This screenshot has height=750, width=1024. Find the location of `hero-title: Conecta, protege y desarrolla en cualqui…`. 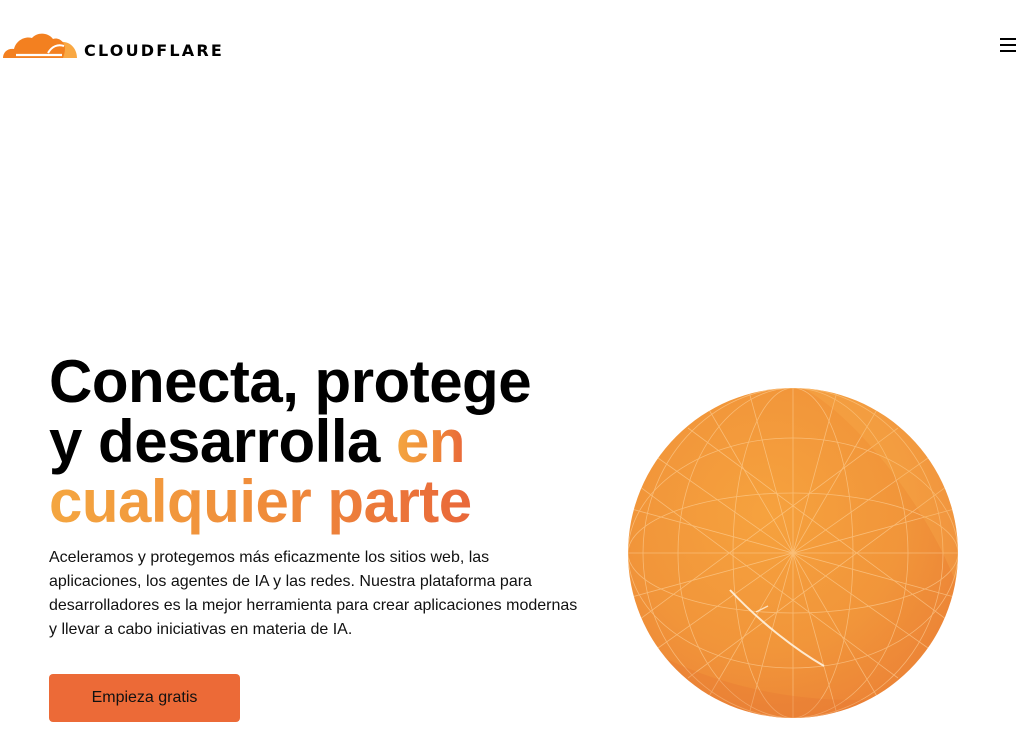

hero-title: Conecta, protege y desarrolla en cualqui… is located at coordinates (329, 442).